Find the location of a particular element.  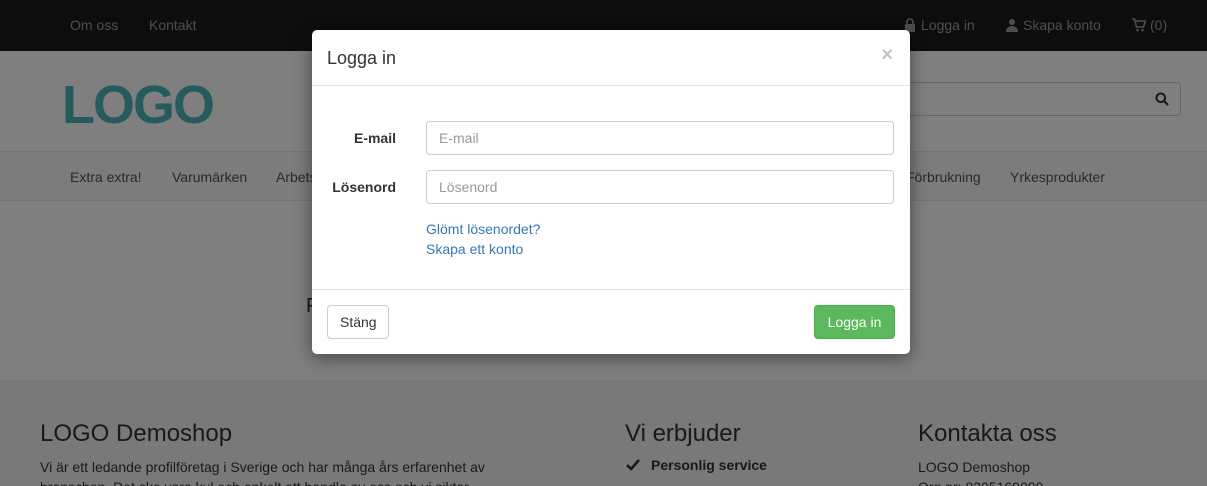

email-label: E-mail is located at coordinates (374, 138).